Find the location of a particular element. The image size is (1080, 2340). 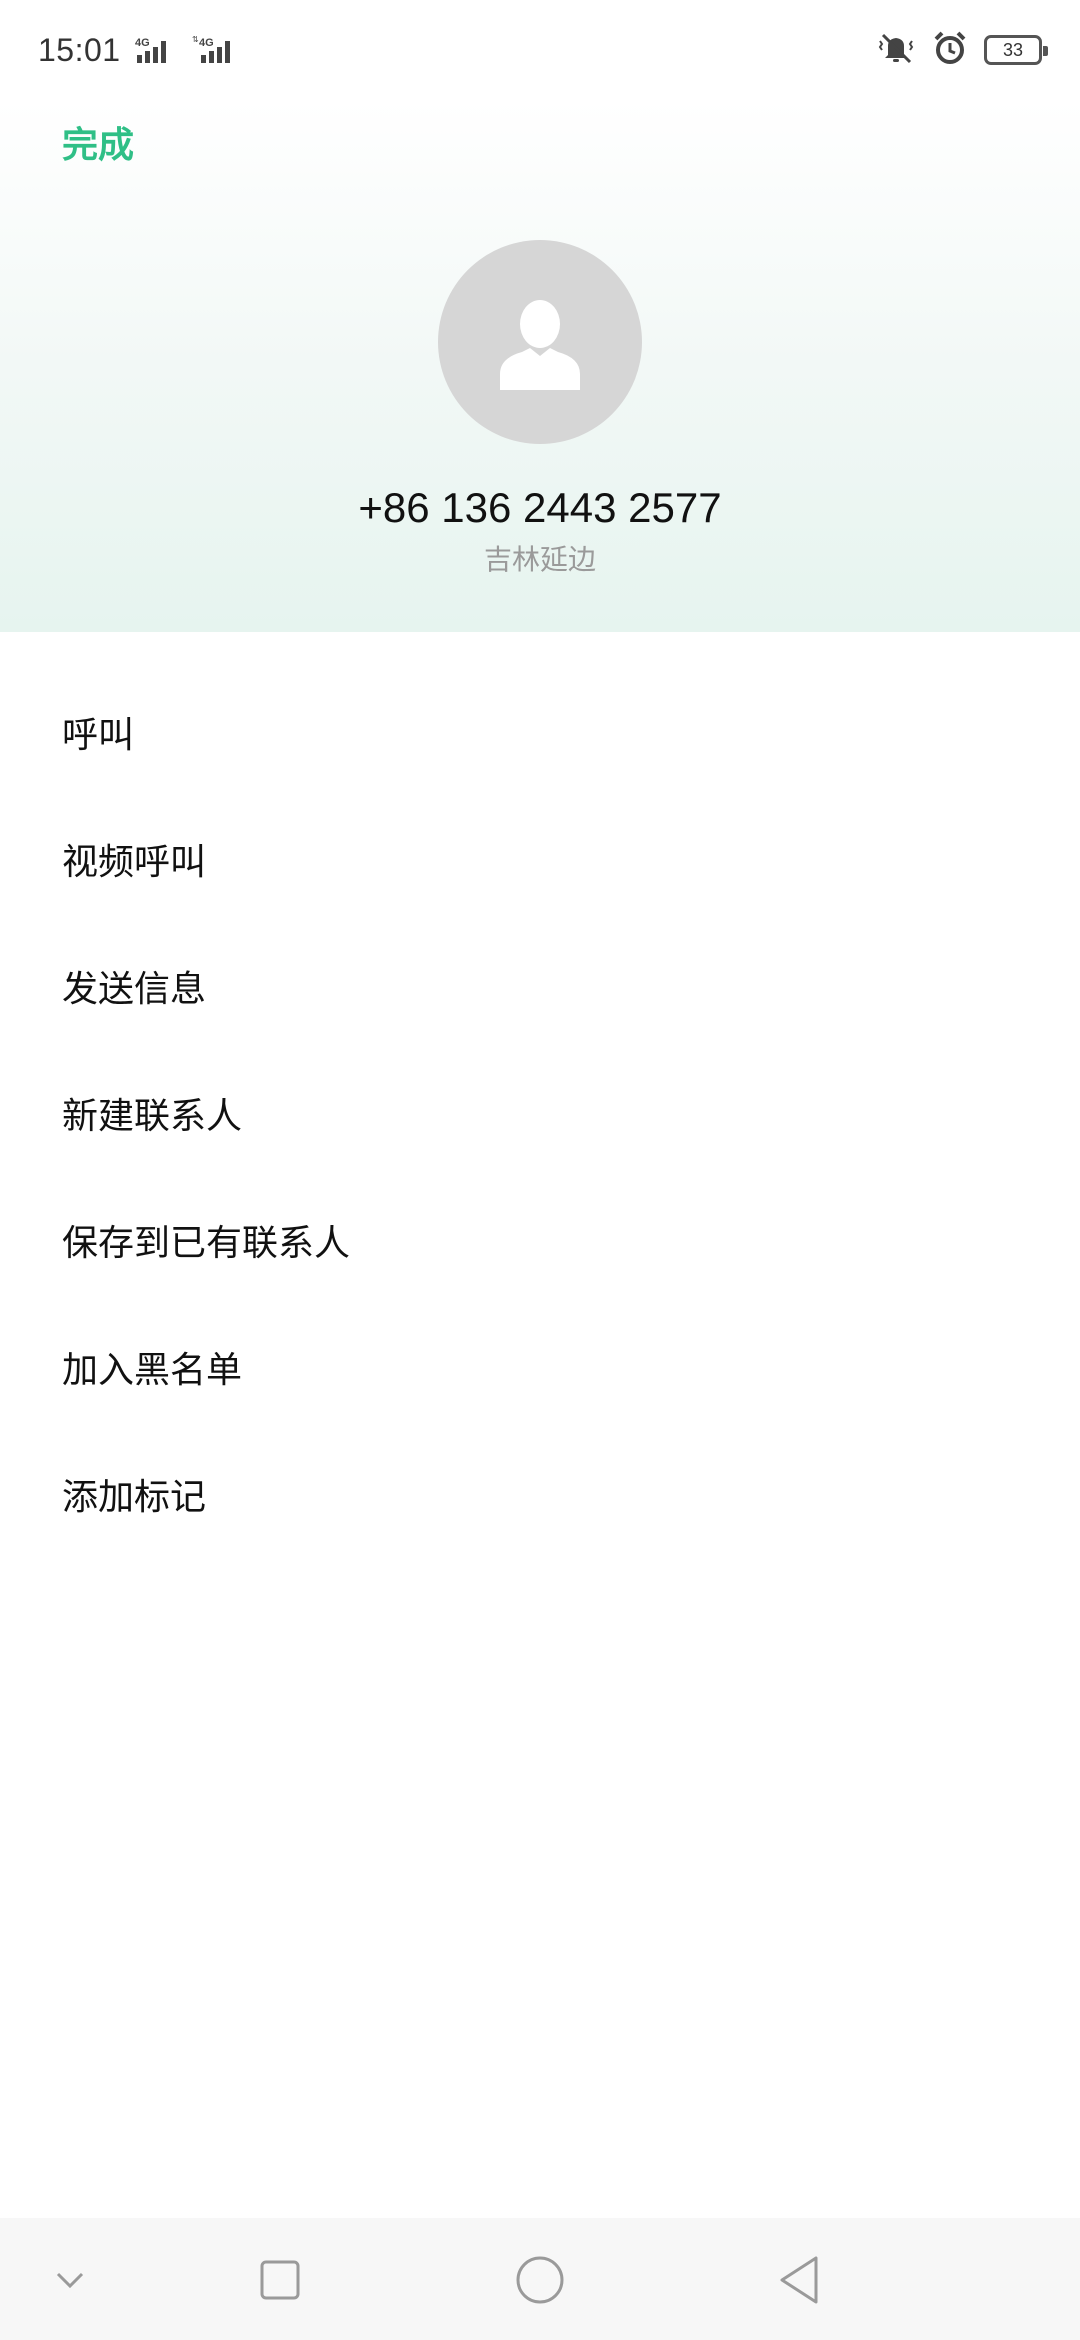

nav-back-button is located at coordinates (800, 2280).